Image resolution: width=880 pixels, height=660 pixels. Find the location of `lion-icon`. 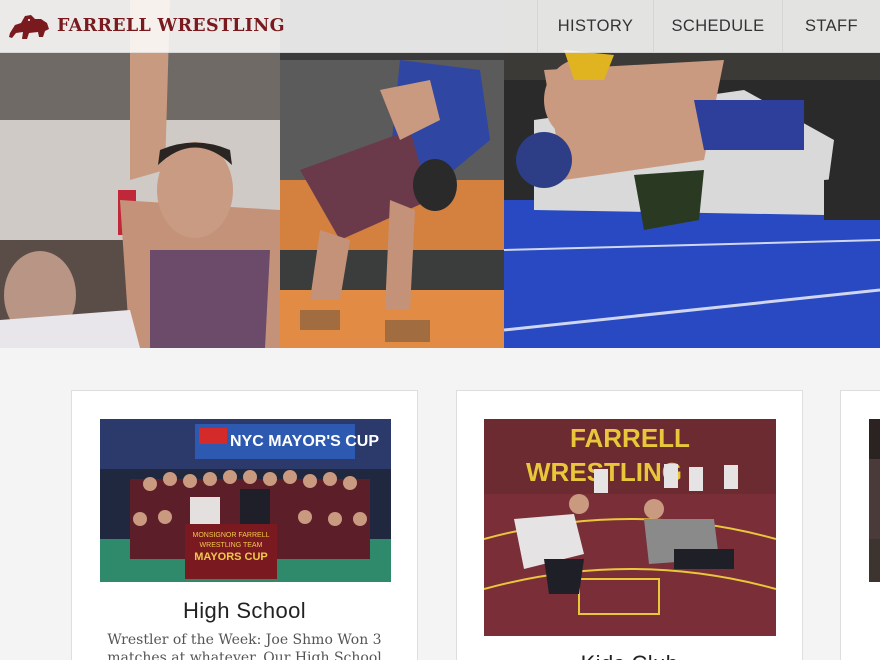

lion-icon is located at coordinates (29, 27).